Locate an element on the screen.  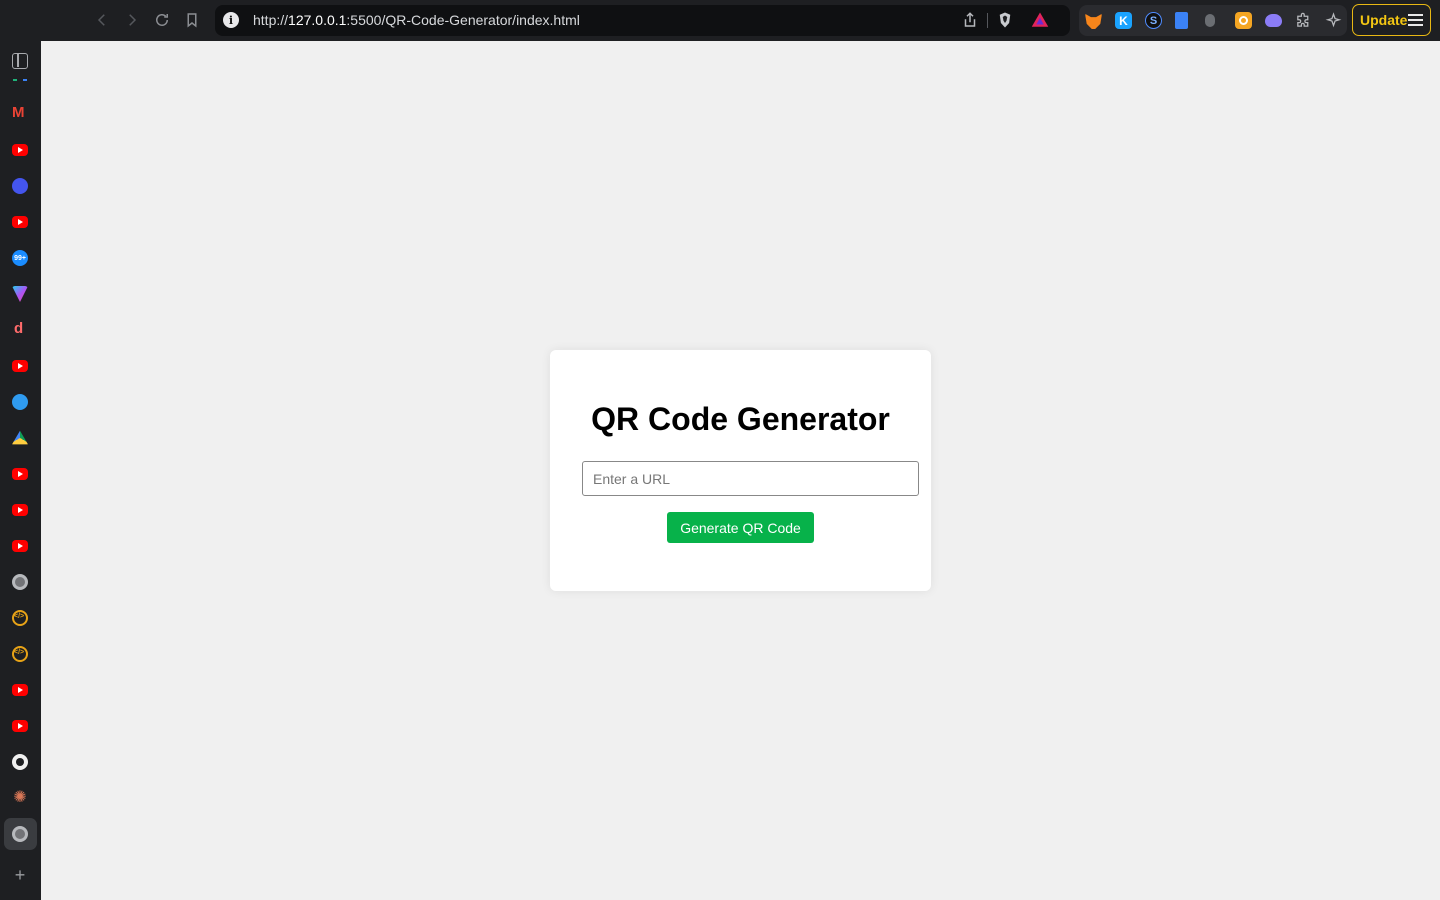
brave-rewards-icon is located at coordinates (1040, 20).